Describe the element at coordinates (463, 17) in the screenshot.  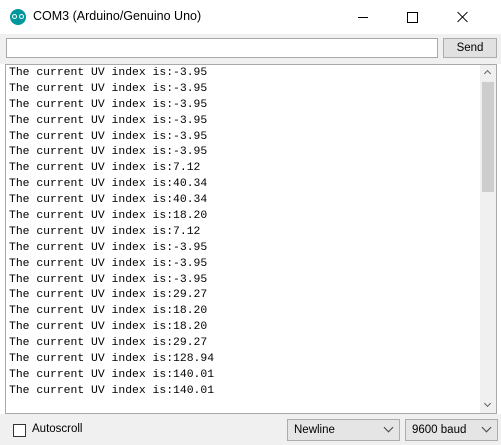
I see `close-icon` at that location.